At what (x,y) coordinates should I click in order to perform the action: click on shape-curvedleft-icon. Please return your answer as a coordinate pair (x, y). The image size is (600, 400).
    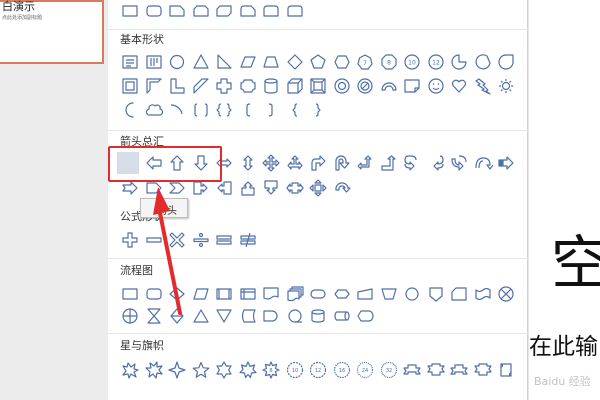
    Looking at the image, I should click on (436, 163).